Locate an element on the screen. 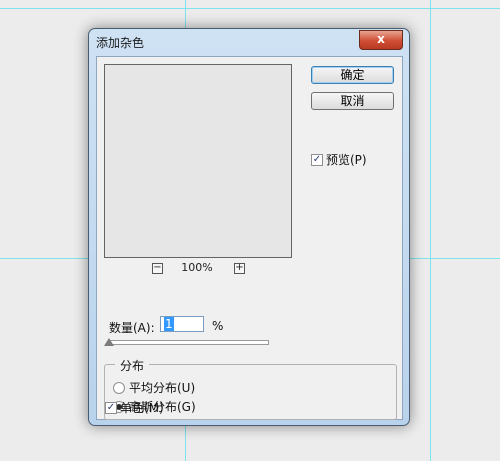  monochromatic-checkbox: ✓ is located at coordinates (111, 407).